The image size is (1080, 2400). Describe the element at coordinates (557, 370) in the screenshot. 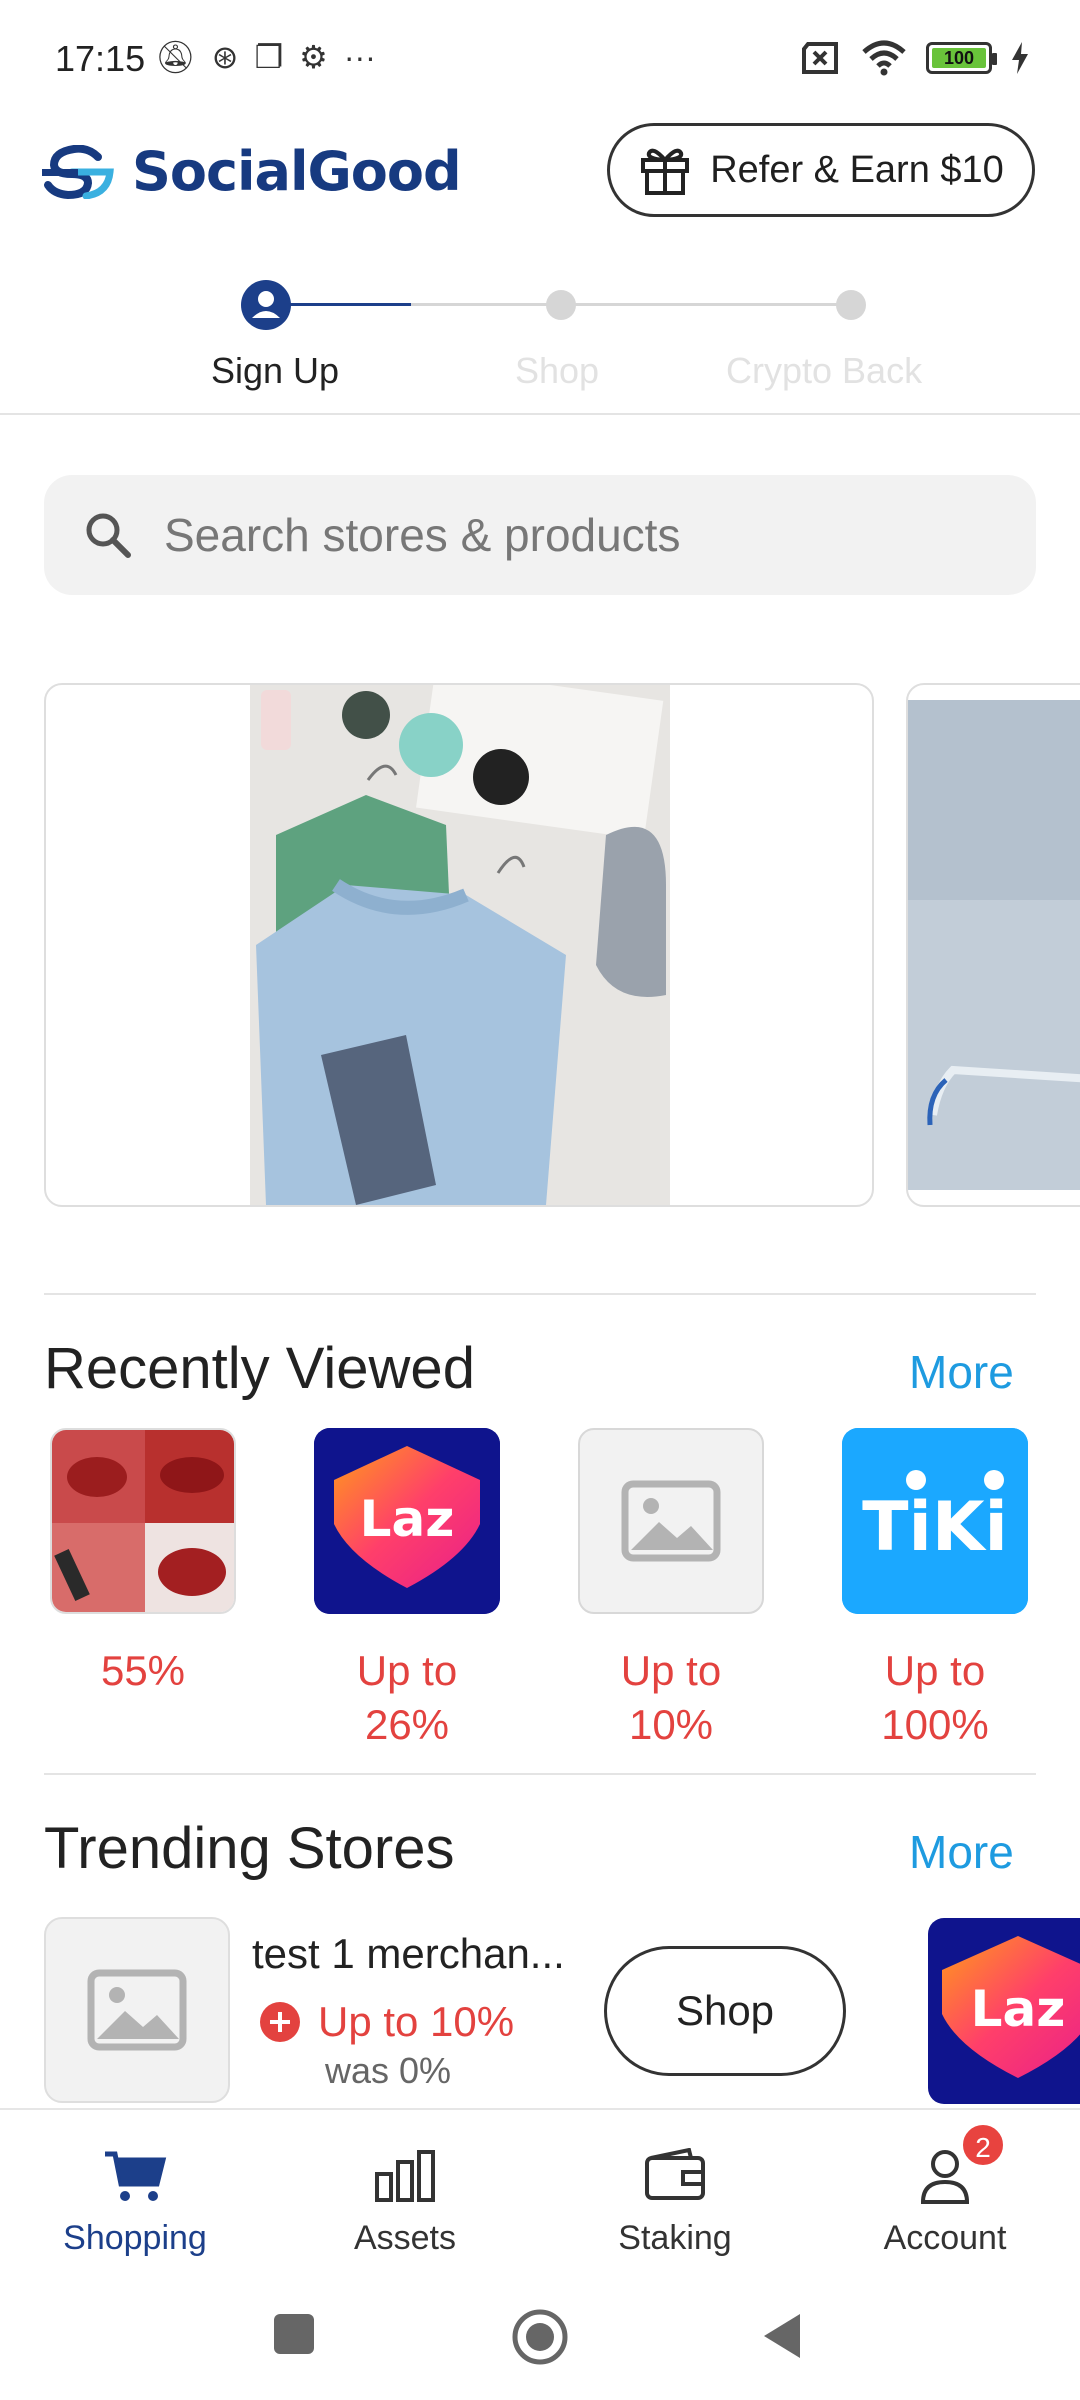

I see `step-shop-label: Shop` at that location.